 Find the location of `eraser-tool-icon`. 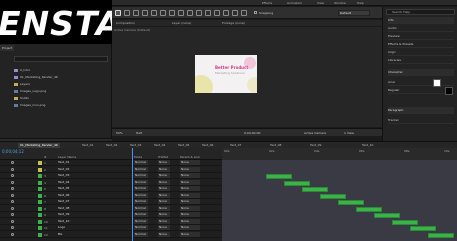

eraser-tool-icon is located at coordinates (226, 13).